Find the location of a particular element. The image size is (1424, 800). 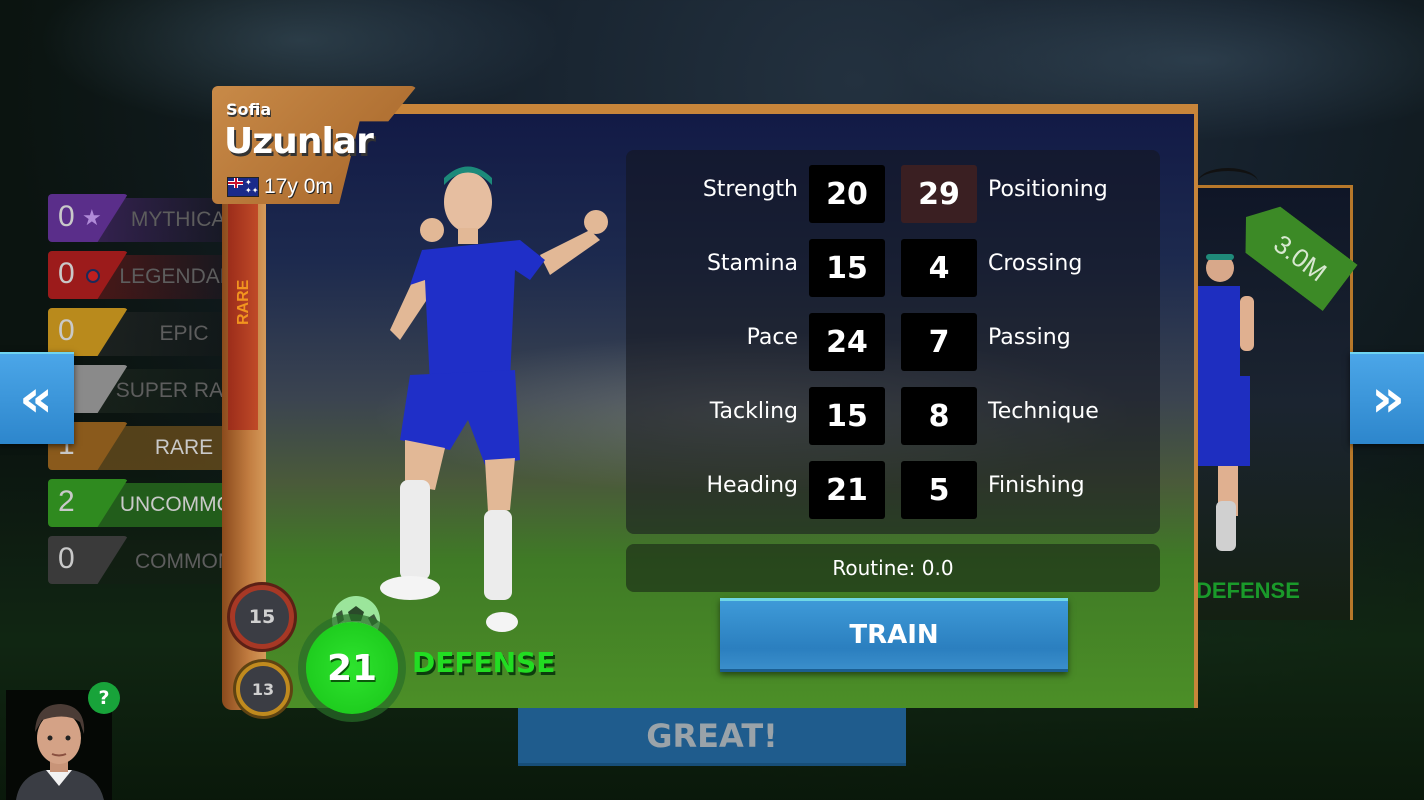

card-rarity-label: RARE is located at coordinates (243, 302).